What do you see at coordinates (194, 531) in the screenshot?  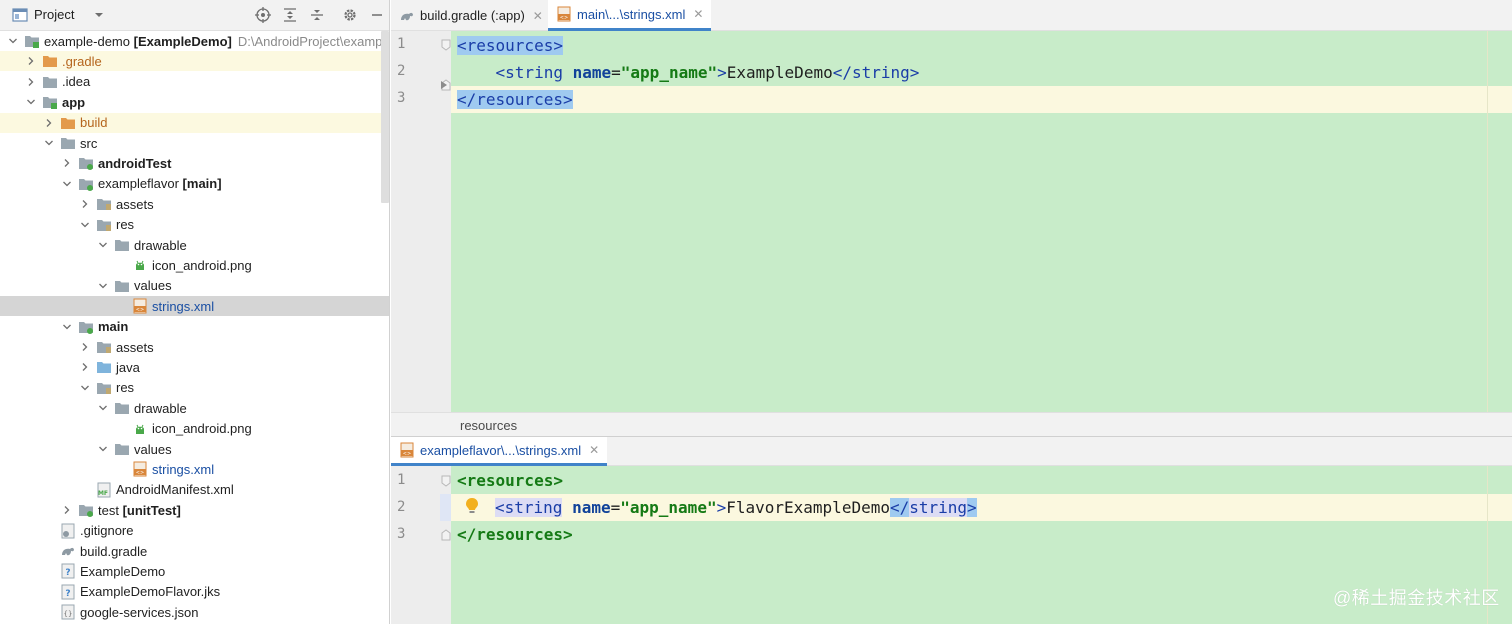 I see `tree-row: .gitignore` at bounding box center [194, 531].